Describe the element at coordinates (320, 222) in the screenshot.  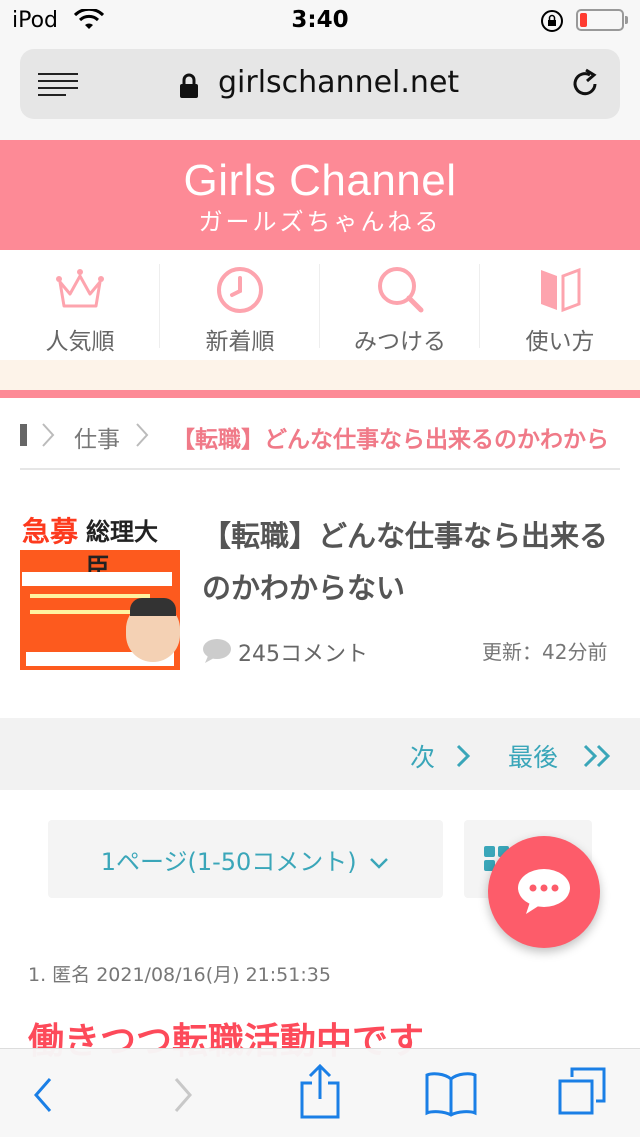
I see `site-logo-subtitle: ガールズちゃんねる` at that location.